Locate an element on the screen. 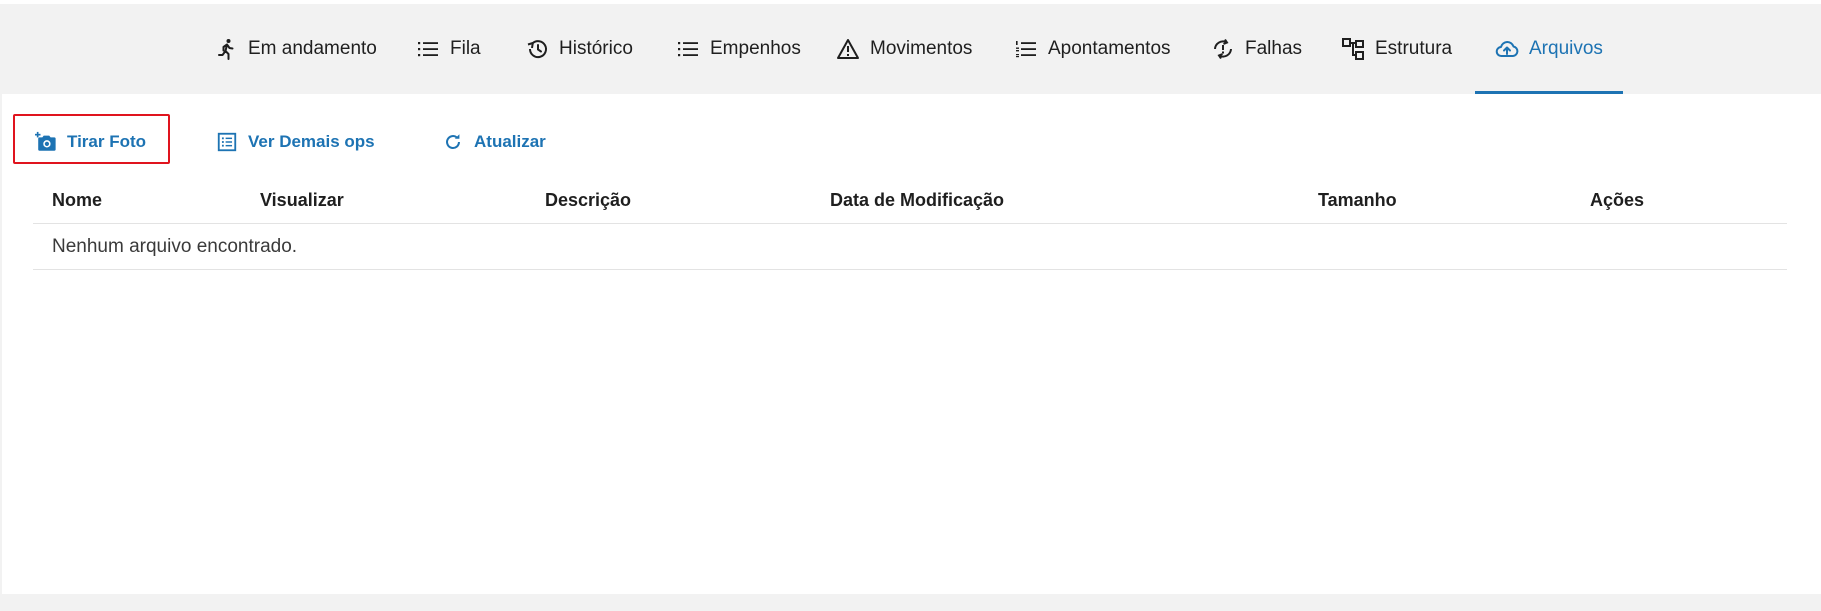 This screenshot has height=611, width=1821. warning-triangle-icon is located at coordinates (848, 49).